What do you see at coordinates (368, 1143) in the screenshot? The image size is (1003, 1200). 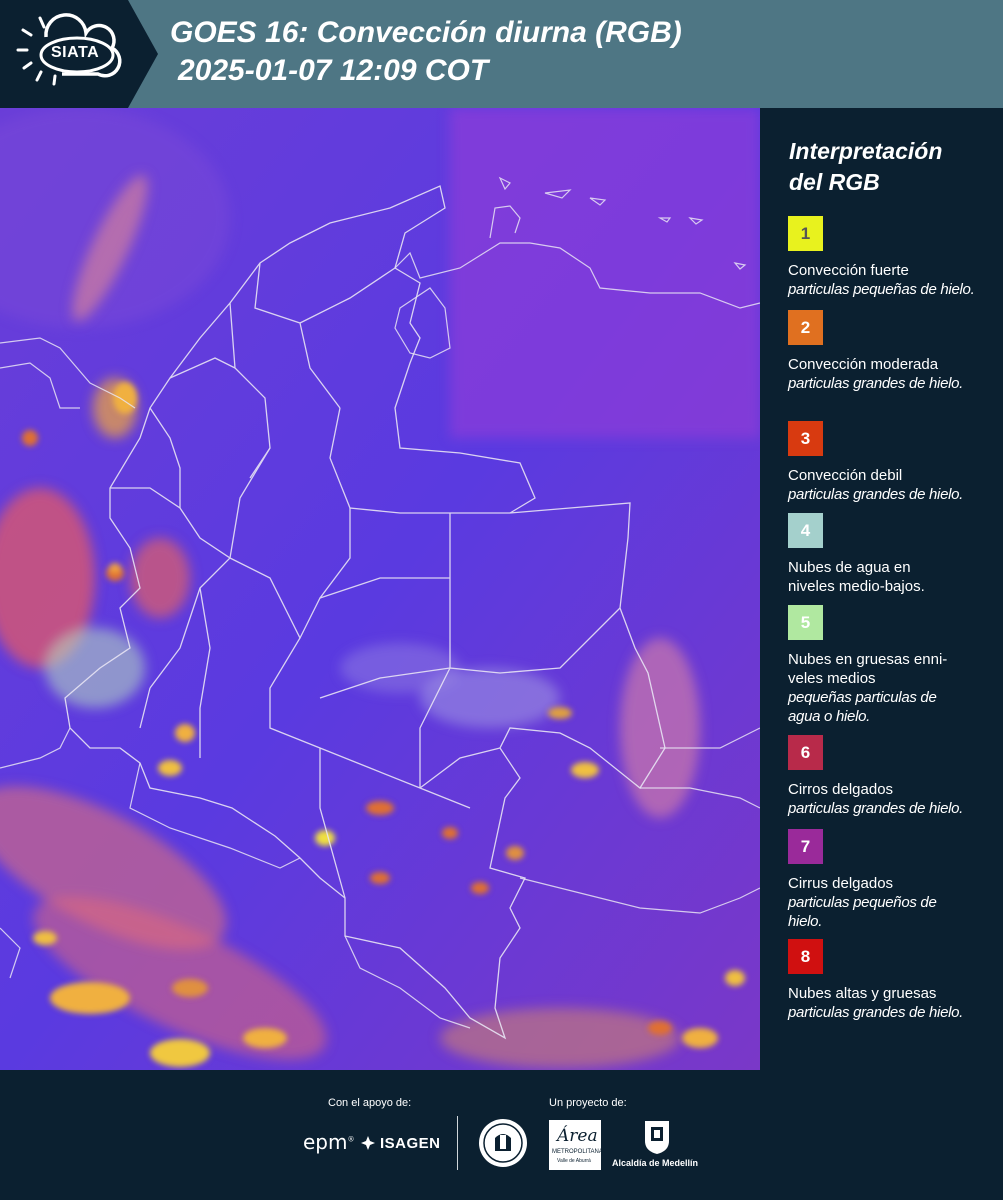 I see `isagen-mark-icon` at bounding box center [368, 1143].